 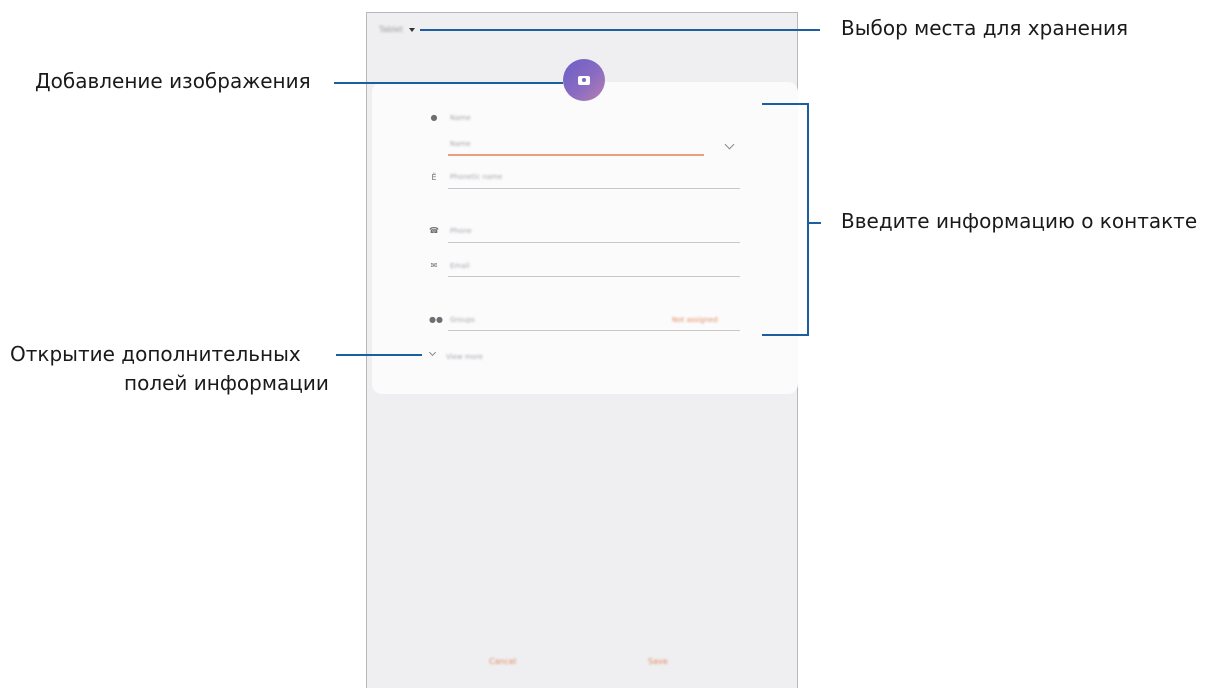 I want to click on enter-info-bracket-vertical, so click(x=808, y=219).